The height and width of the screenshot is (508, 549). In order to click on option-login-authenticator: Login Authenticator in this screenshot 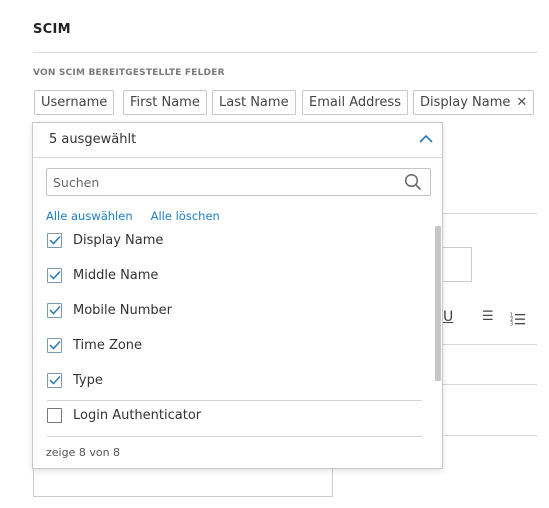, I will do `click(124, 415)`.